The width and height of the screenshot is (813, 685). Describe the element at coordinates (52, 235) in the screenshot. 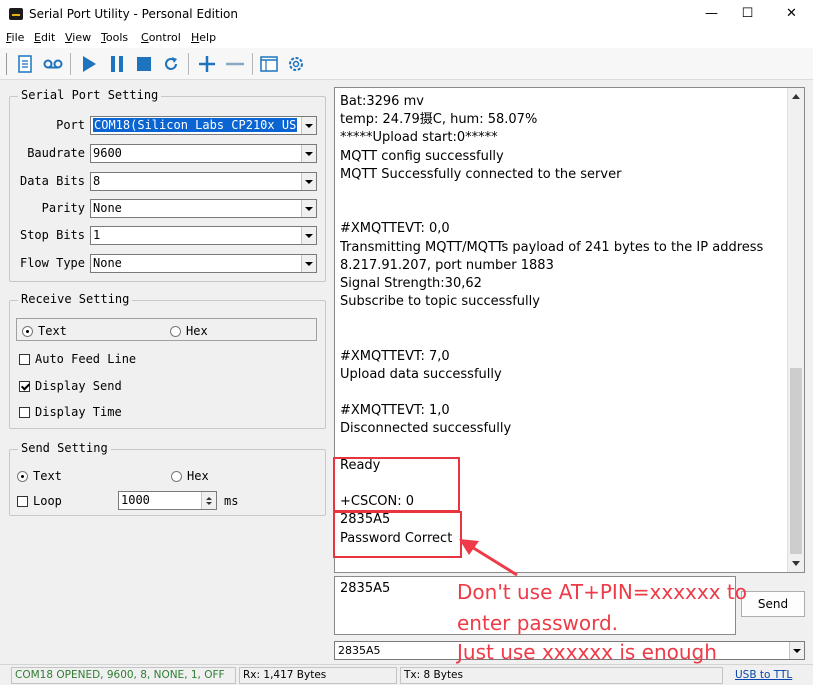

I see `stop-bits-label: Stop Bits` at that location.